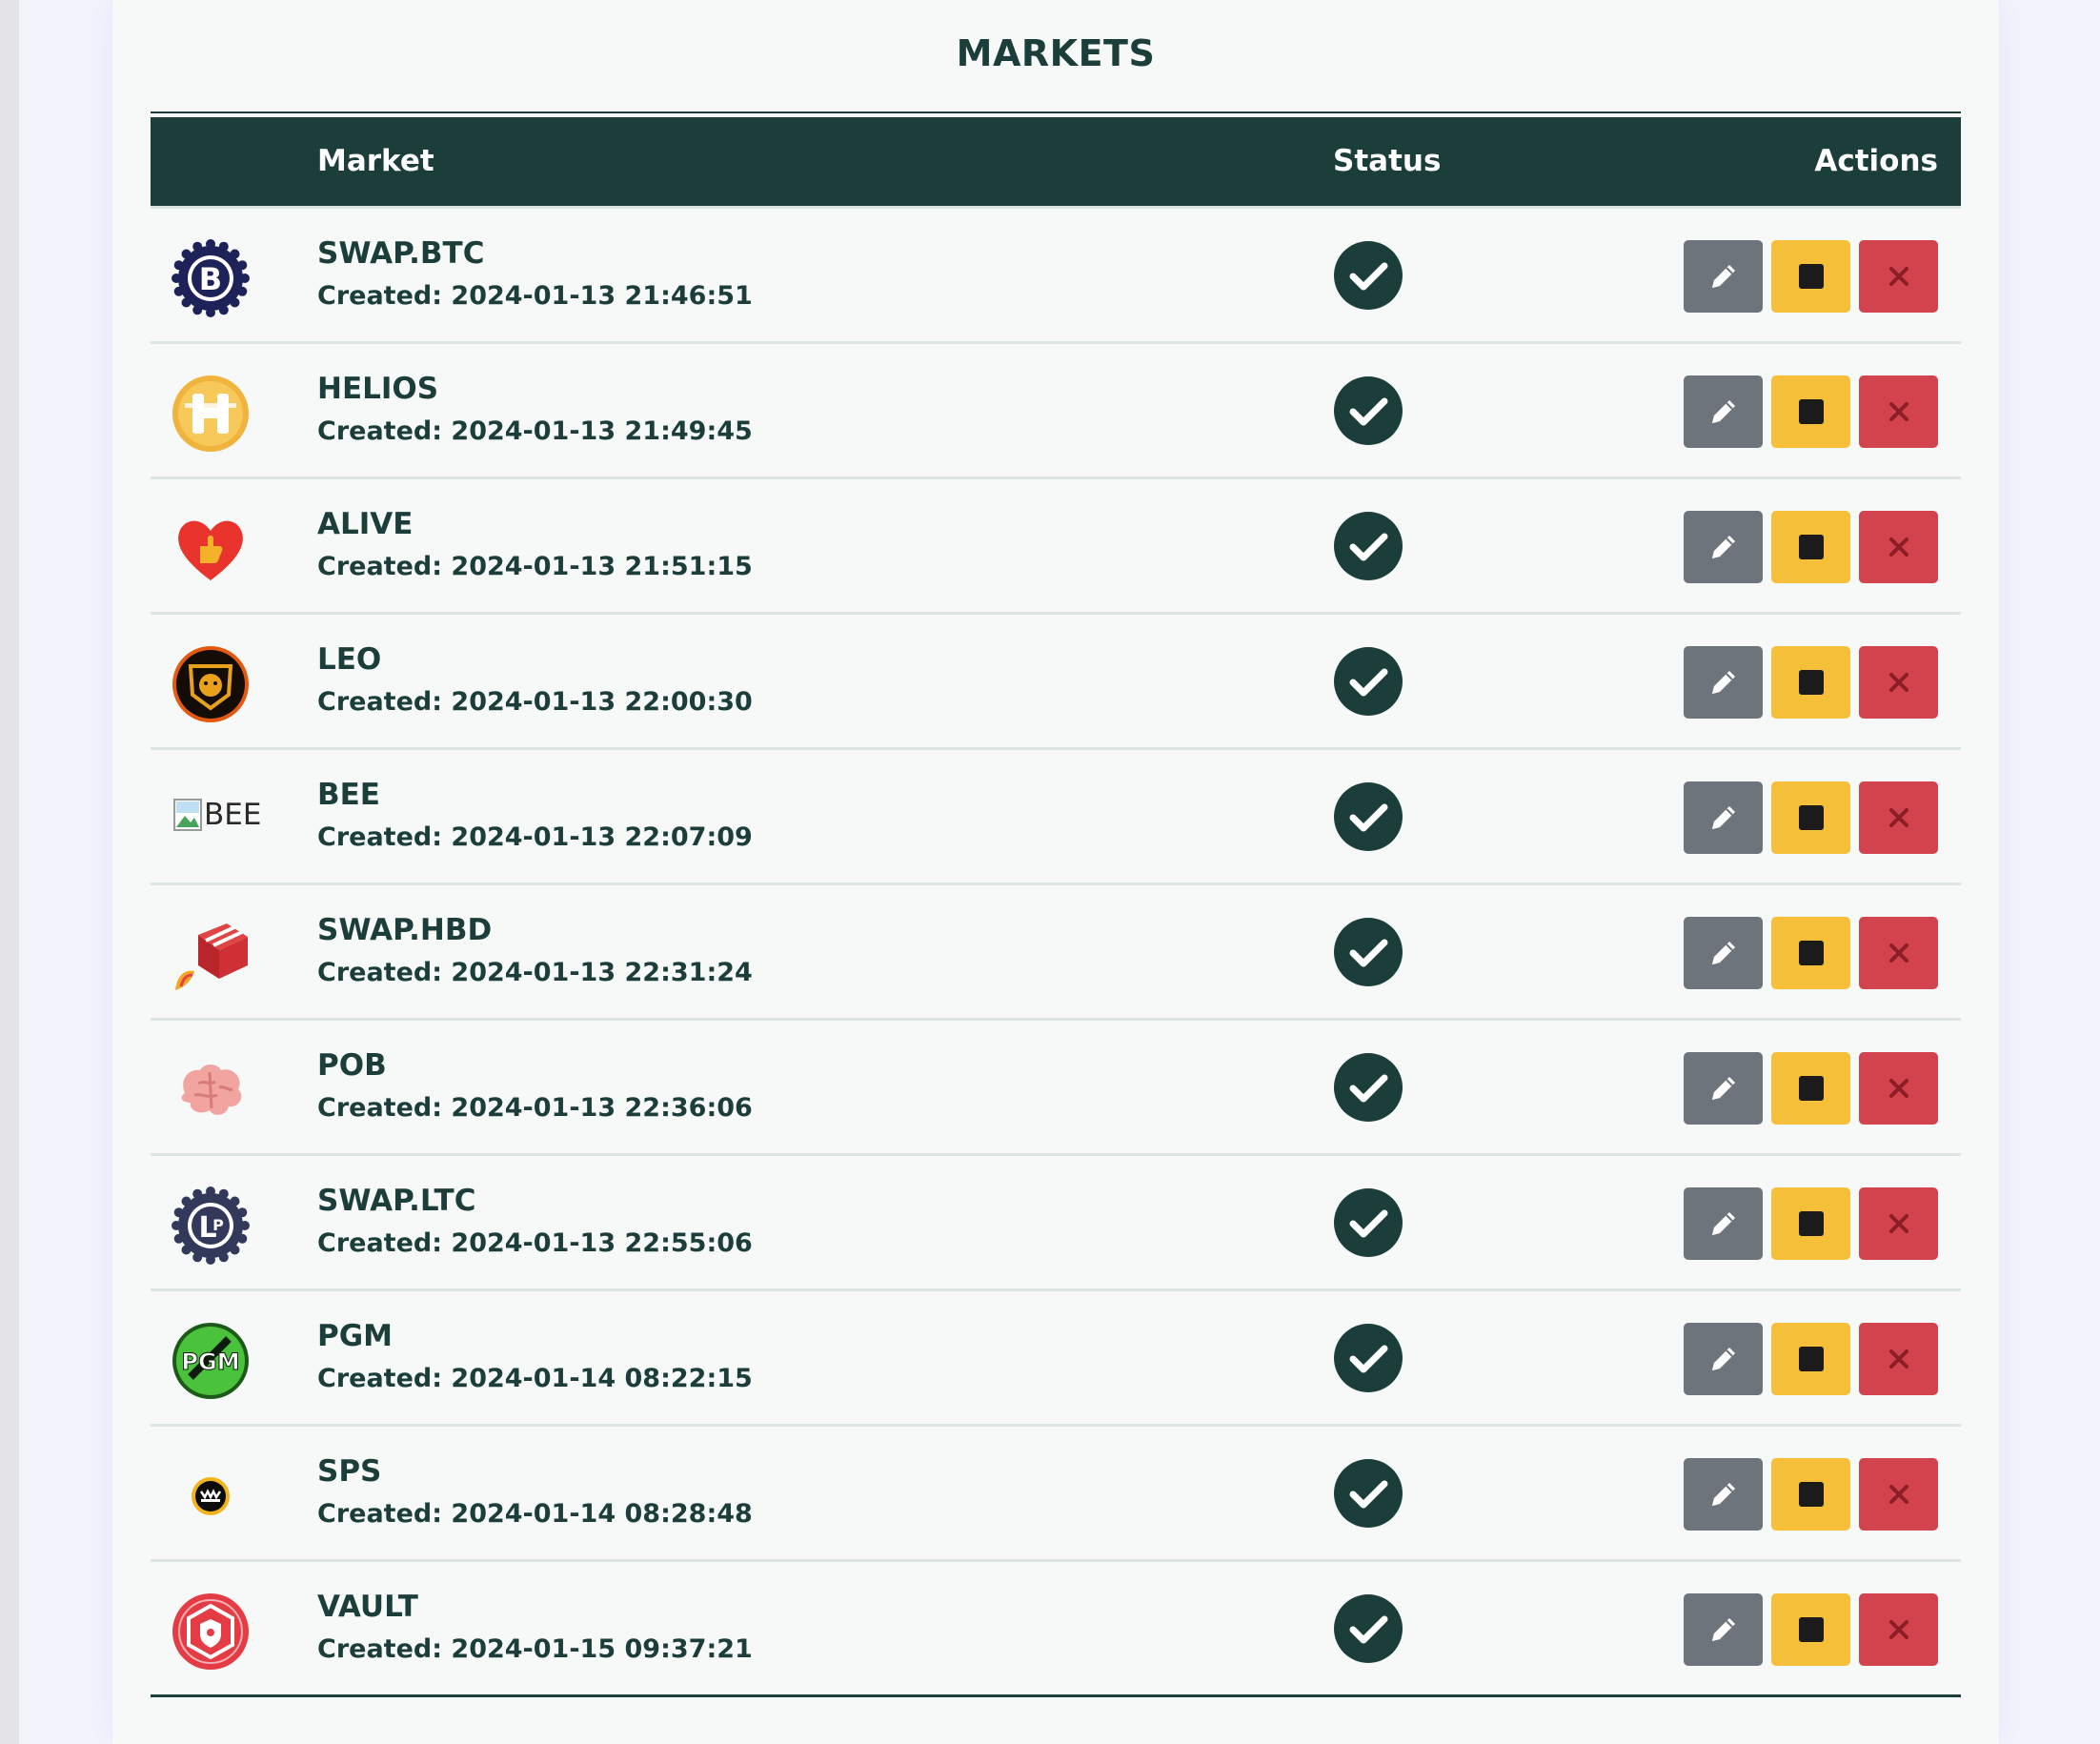 The height and width of the screenshot is (1744, 2100). Describe the element at coordinates (211, 549) in the screenshot. I see `alive-logo` at that location.